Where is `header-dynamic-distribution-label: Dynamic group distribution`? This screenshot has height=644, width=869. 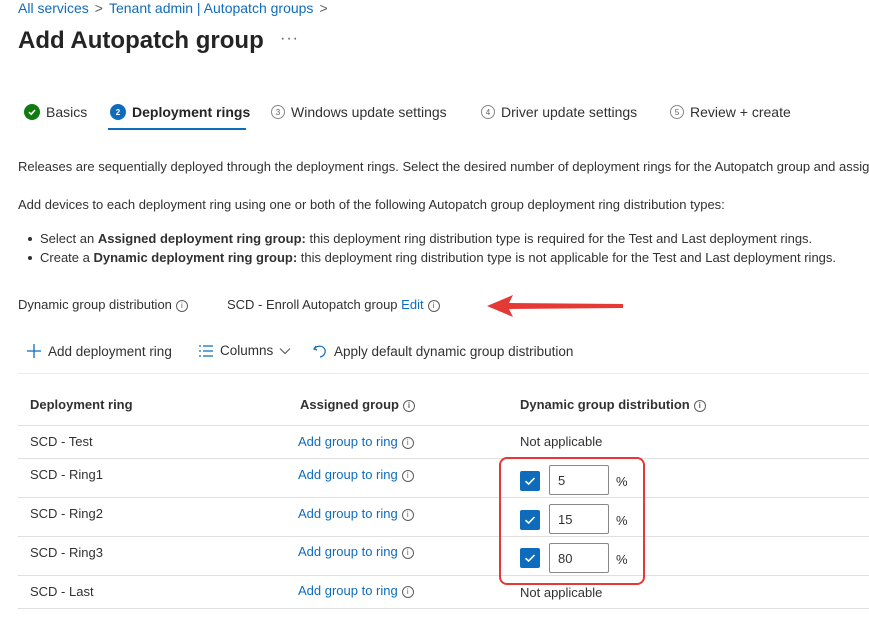
header-dynamic-distribution-label: Dynamic group distribution is located at coordinates (605, 404).